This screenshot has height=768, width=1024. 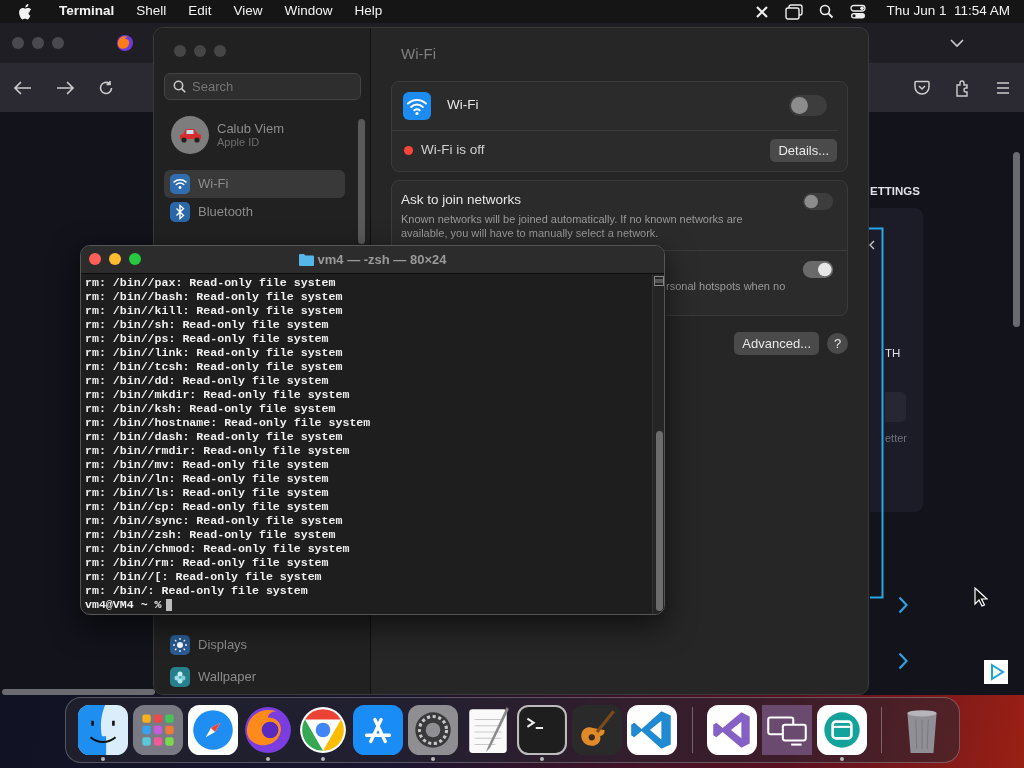 I want to click on menu-item: View, so click(x=248, y=11).